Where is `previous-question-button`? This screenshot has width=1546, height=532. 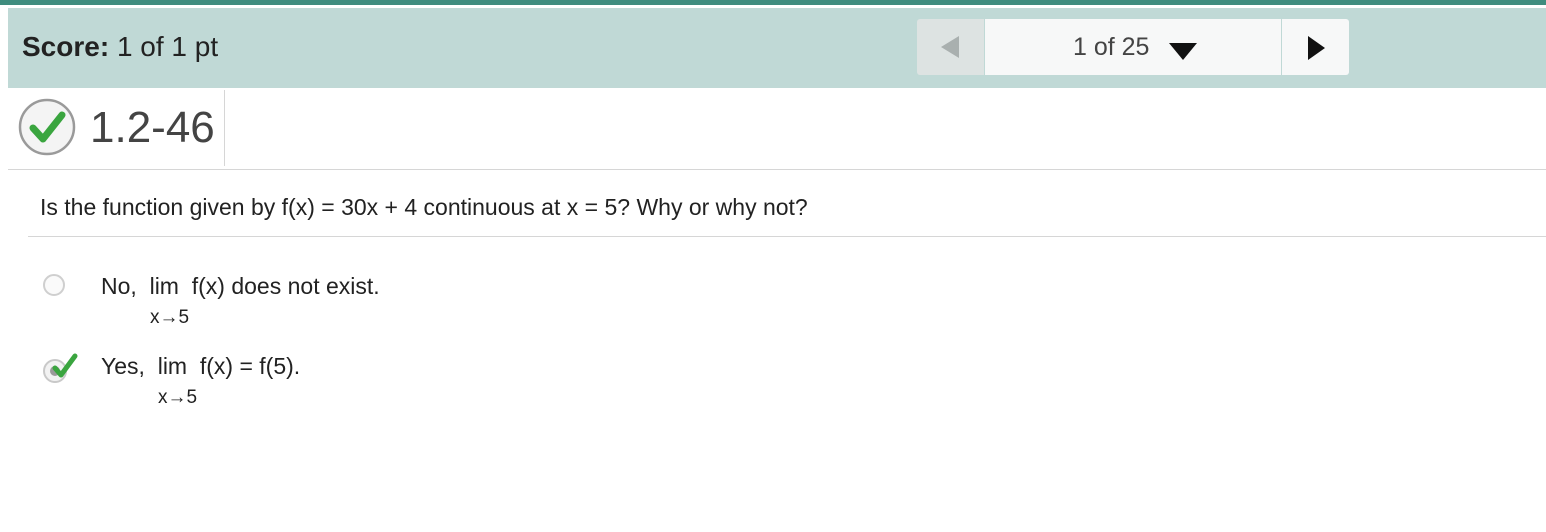
previous-question-button is located at coordinates (950, 47).